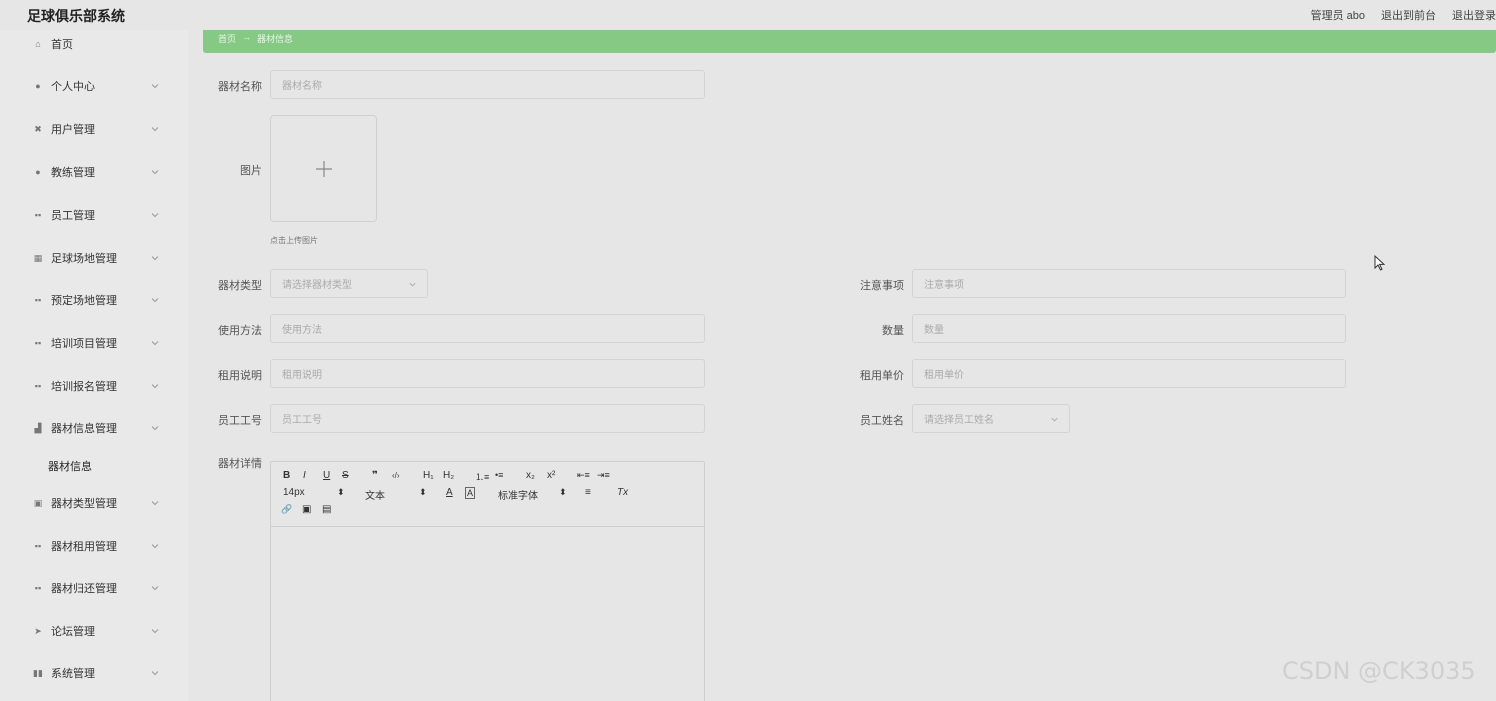  What do you see at coordinates (396, 475) in the screenshot?
I see `code-button: ‹/›` at bounding box center [396, 475].